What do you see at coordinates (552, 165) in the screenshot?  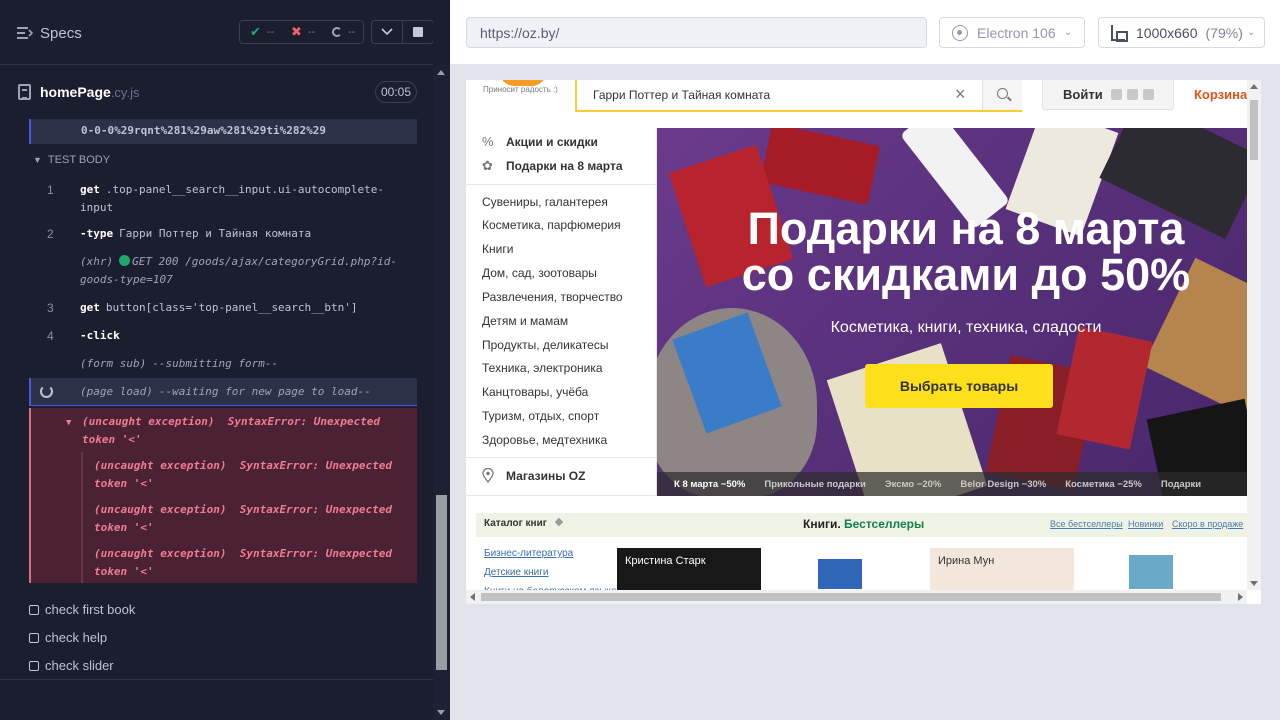 I see `nav-promo-gifts: ✿ Подарки на 8 марта` at bounding box center [552, 165].